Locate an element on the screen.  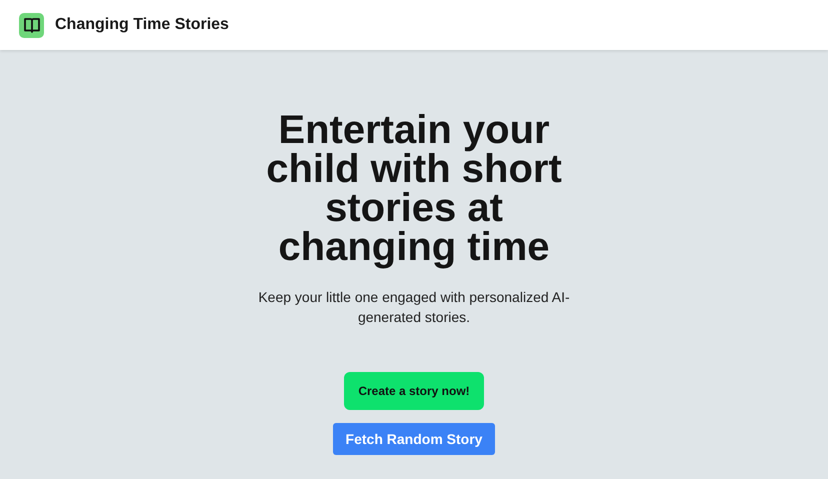
book-icon is located at coordinates (31, 25).